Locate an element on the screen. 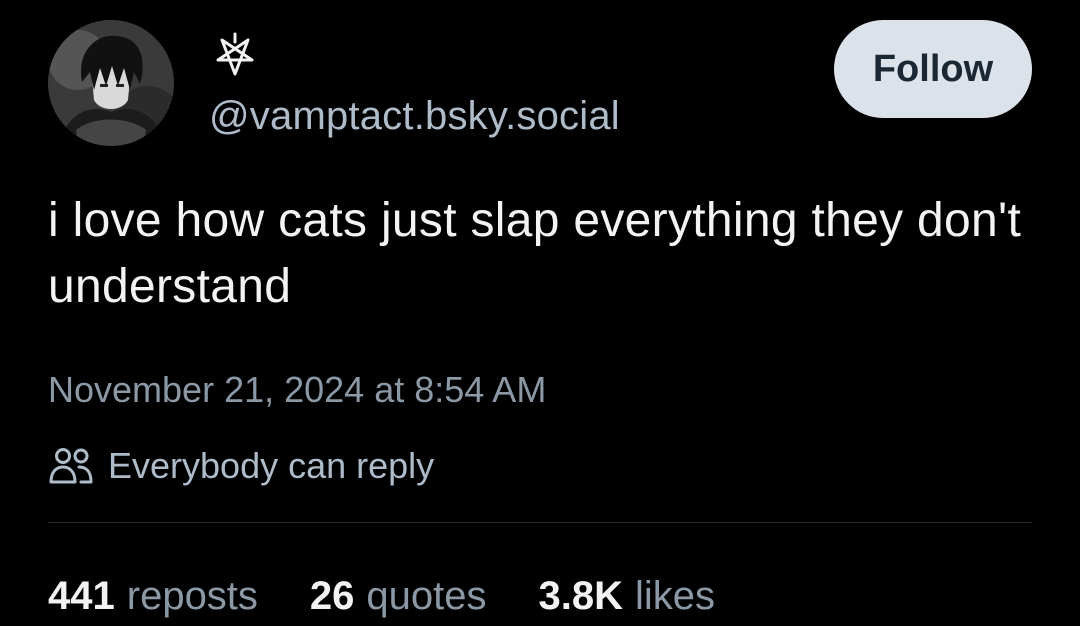  pentagram-icon is located at coordinates (235, 54).